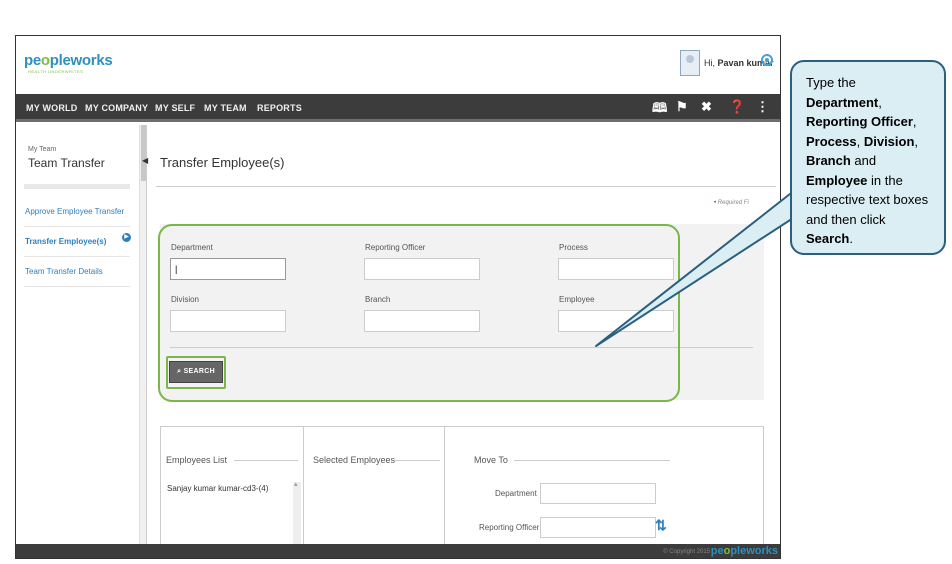 This screenshot has width=952, height=564. Describe the element at coordinates (354, 460) in the screenshot. I see `selected-employees-title: Selected Employees` at that location.